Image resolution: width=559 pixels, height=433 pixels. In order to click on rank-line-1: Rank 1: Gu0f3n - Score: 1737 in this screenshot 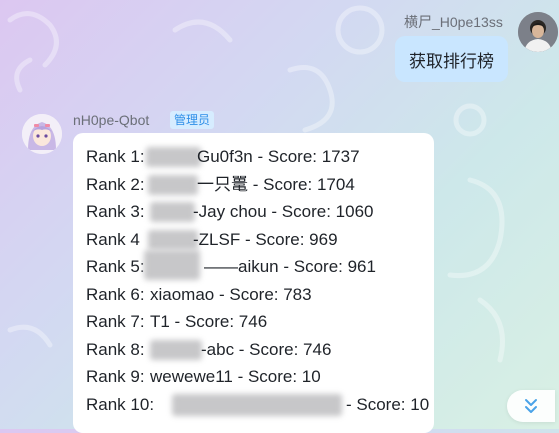, I will do `click(223, 157)`.